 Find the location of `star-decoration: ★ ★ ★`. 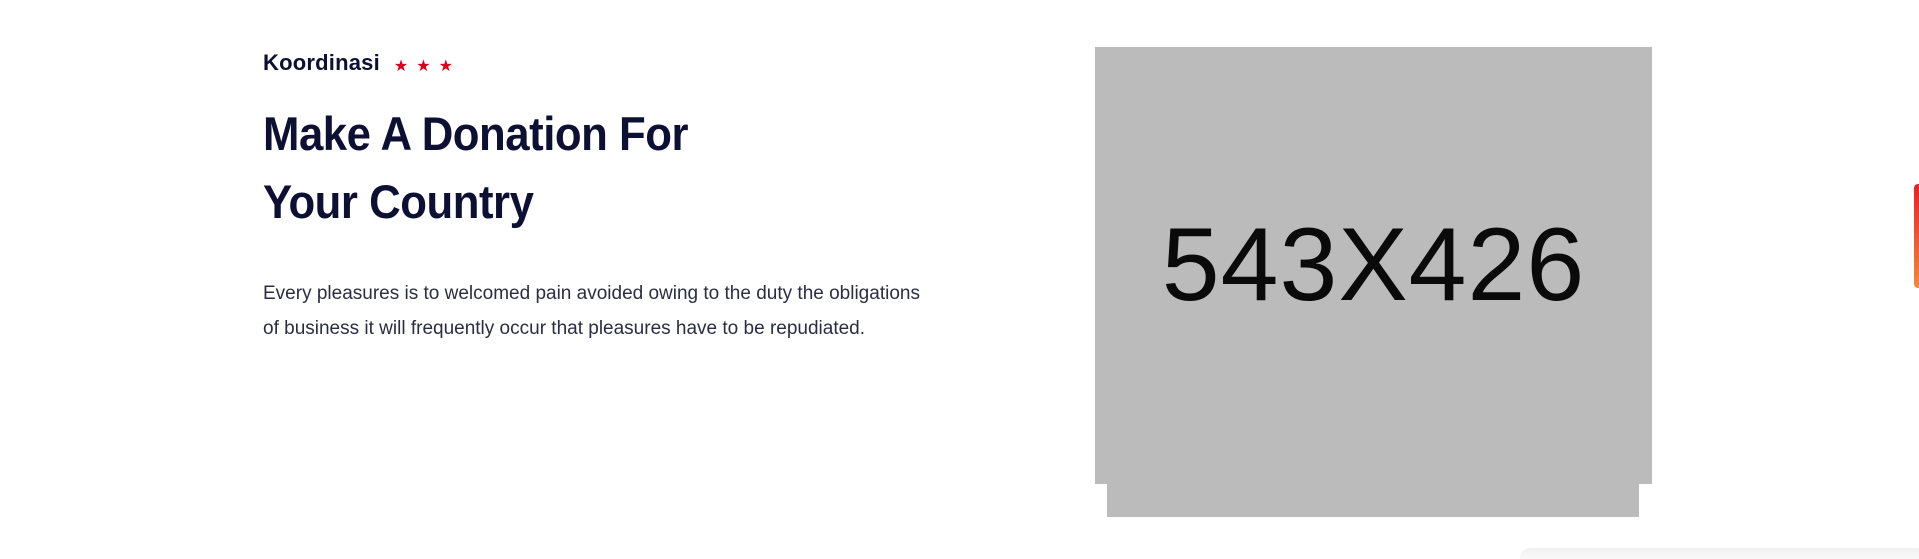

star-decoration: ★ ★ ★ is located at coordinates (427, 66).